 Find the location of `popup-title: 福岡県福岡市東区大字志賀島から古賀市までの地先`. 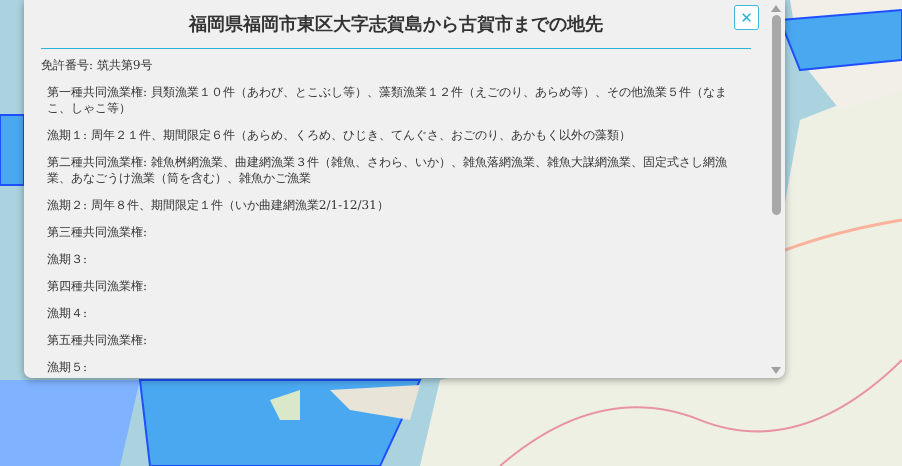

popup-title: 福岡県福岡市東区大字志賀島から古賀市までの地先 is located at coordinates (396, 24).